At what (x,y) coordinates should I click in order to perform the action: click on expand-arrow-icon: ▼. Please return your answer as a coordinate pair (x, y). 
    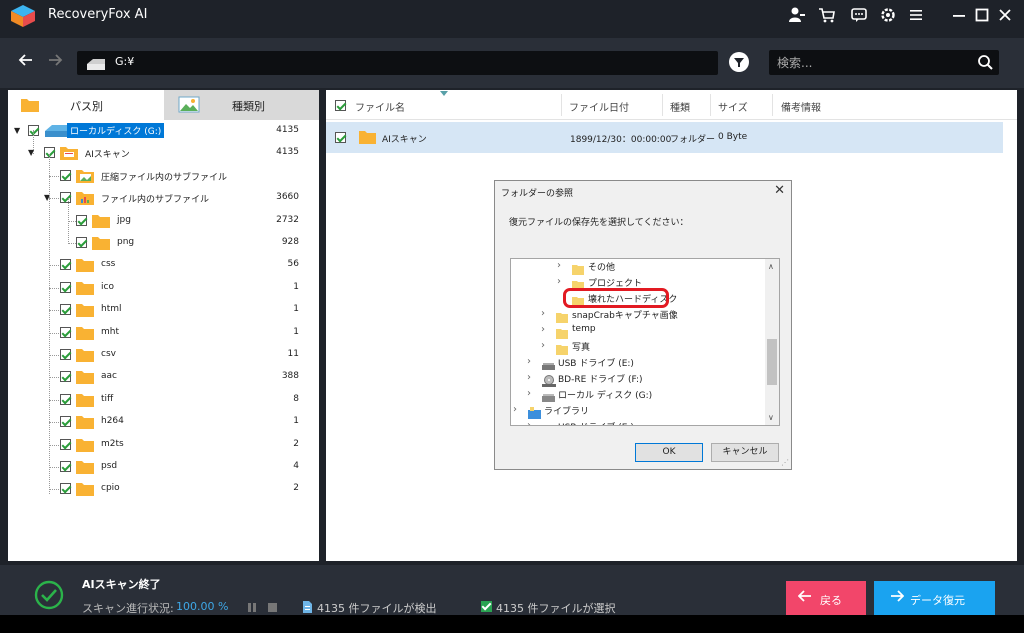
    Looking at the image, I should click on (17, 130).